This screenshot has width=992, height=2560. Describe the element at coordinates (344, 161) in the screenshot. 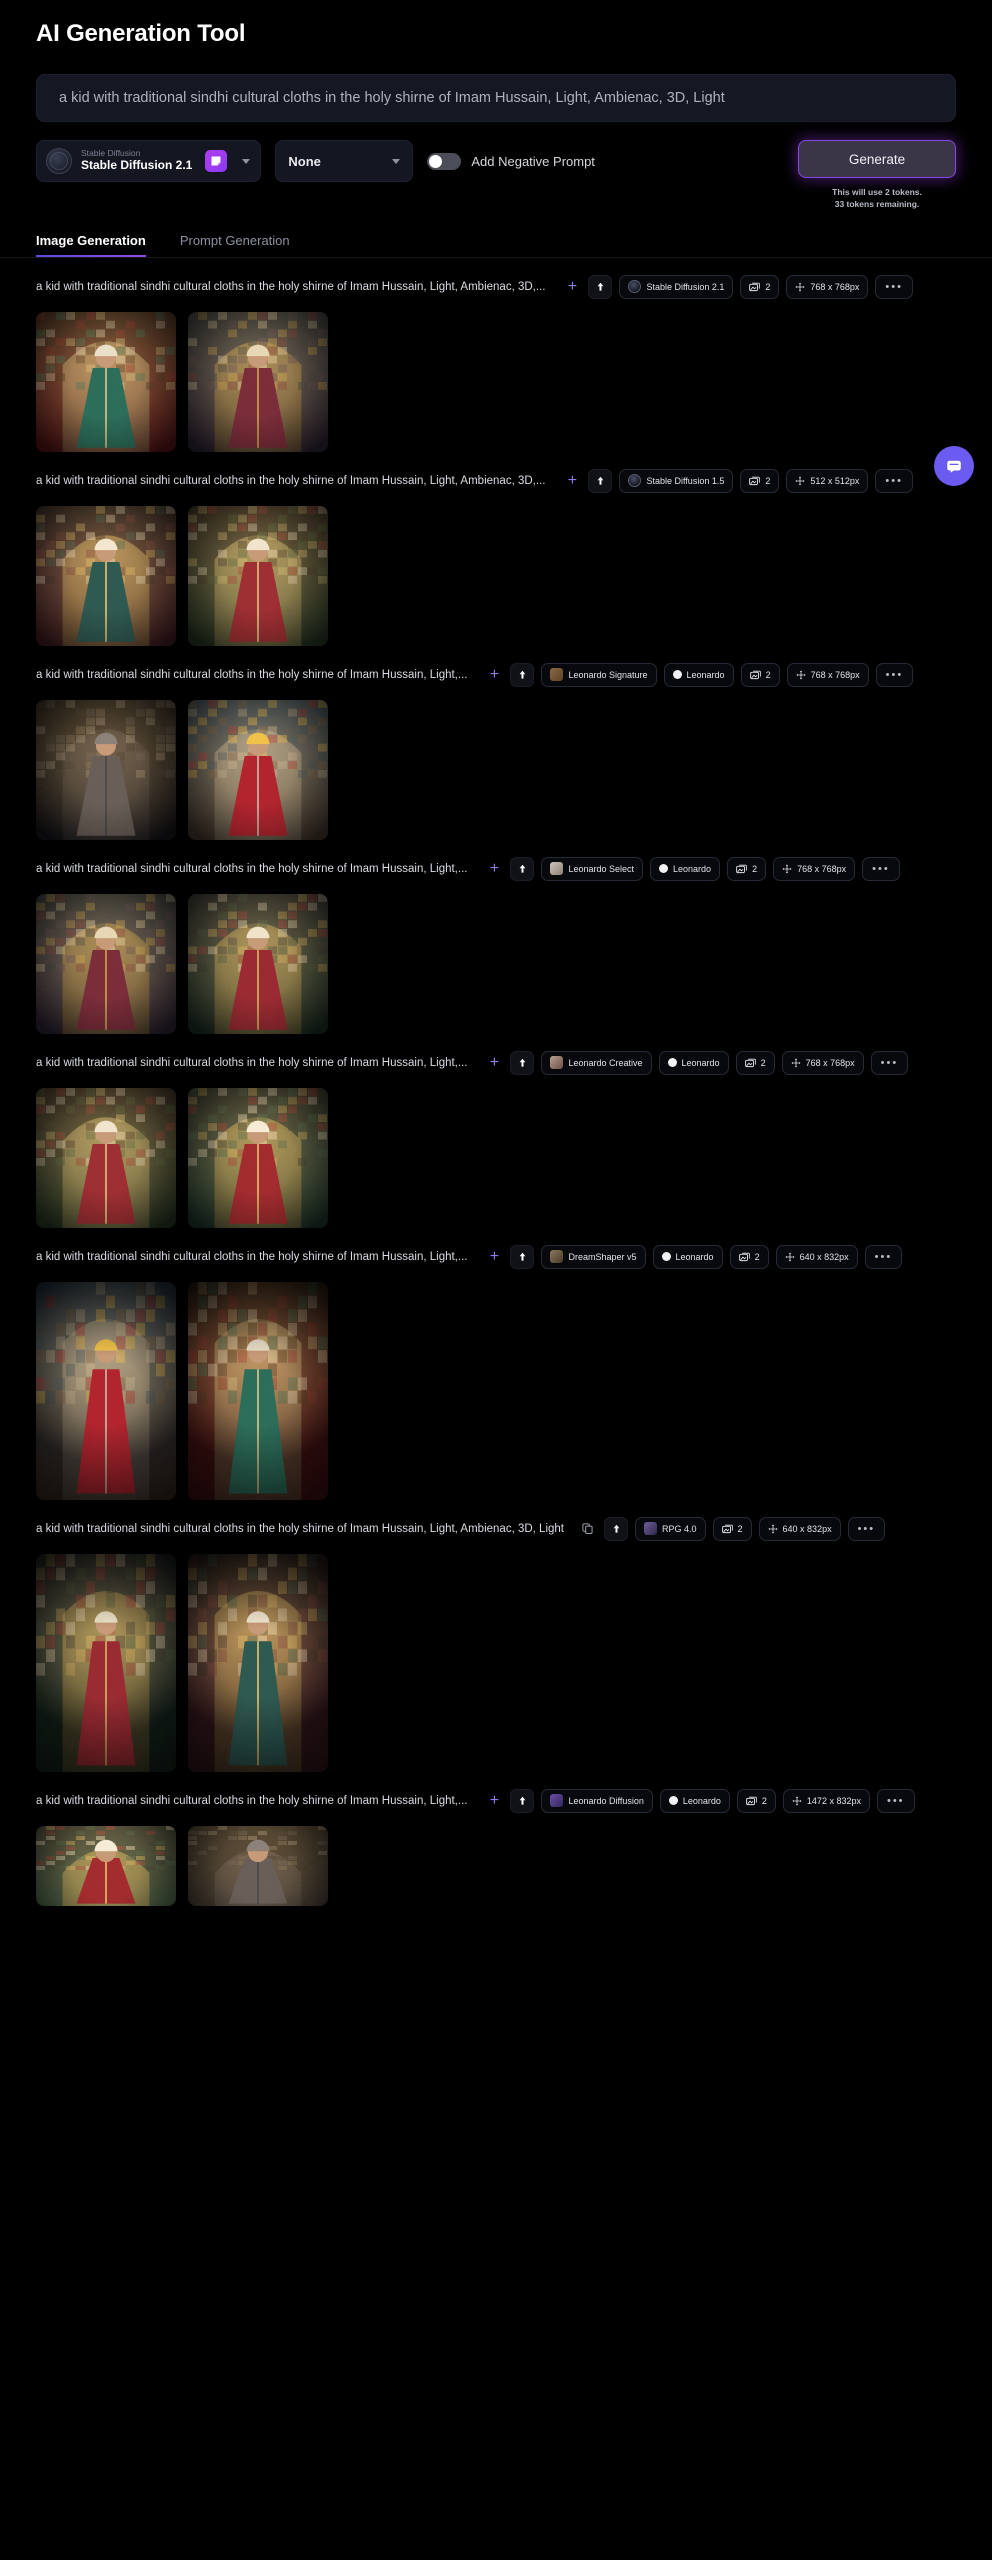

I see `preset-select: None` at that location.